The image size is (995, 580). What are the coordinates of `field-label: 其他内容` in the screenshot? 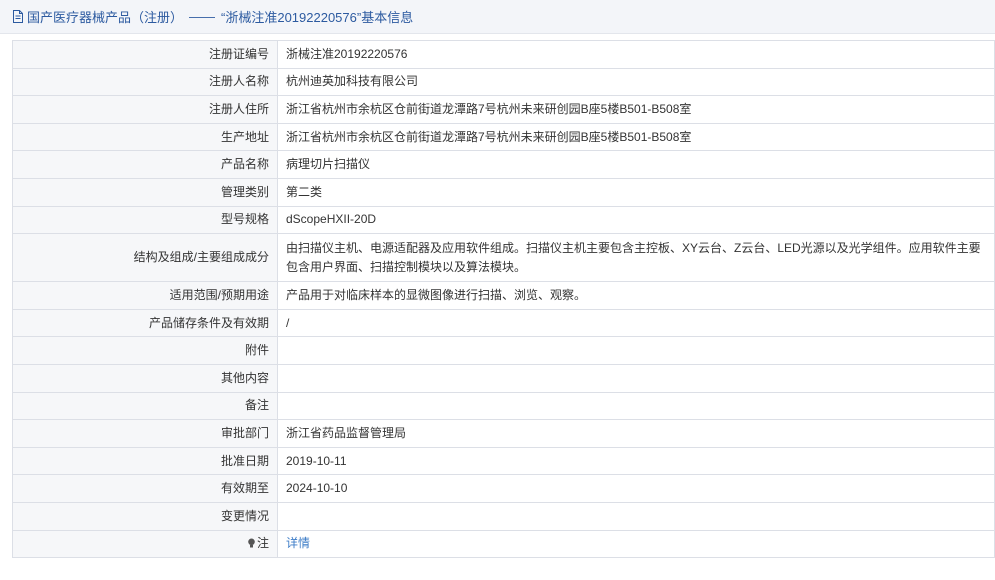 It's located at (145, 378).